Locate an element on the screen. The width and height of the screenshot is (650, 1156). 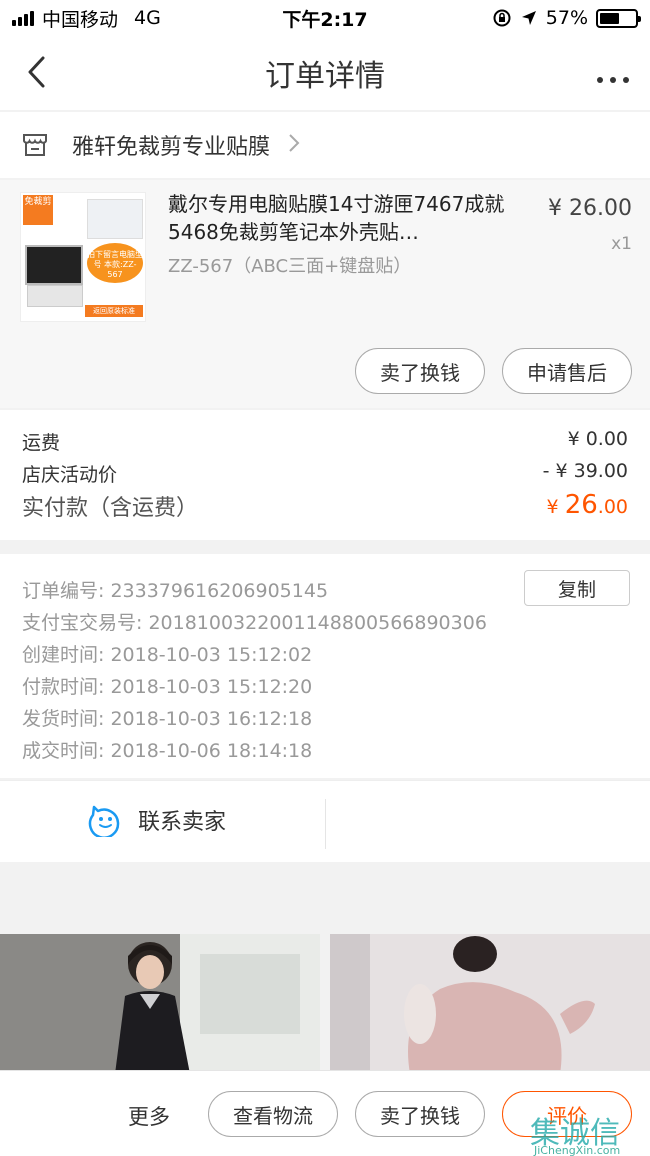
shipping-value: ¥ 0.00 is located at coordinates (597, 439).